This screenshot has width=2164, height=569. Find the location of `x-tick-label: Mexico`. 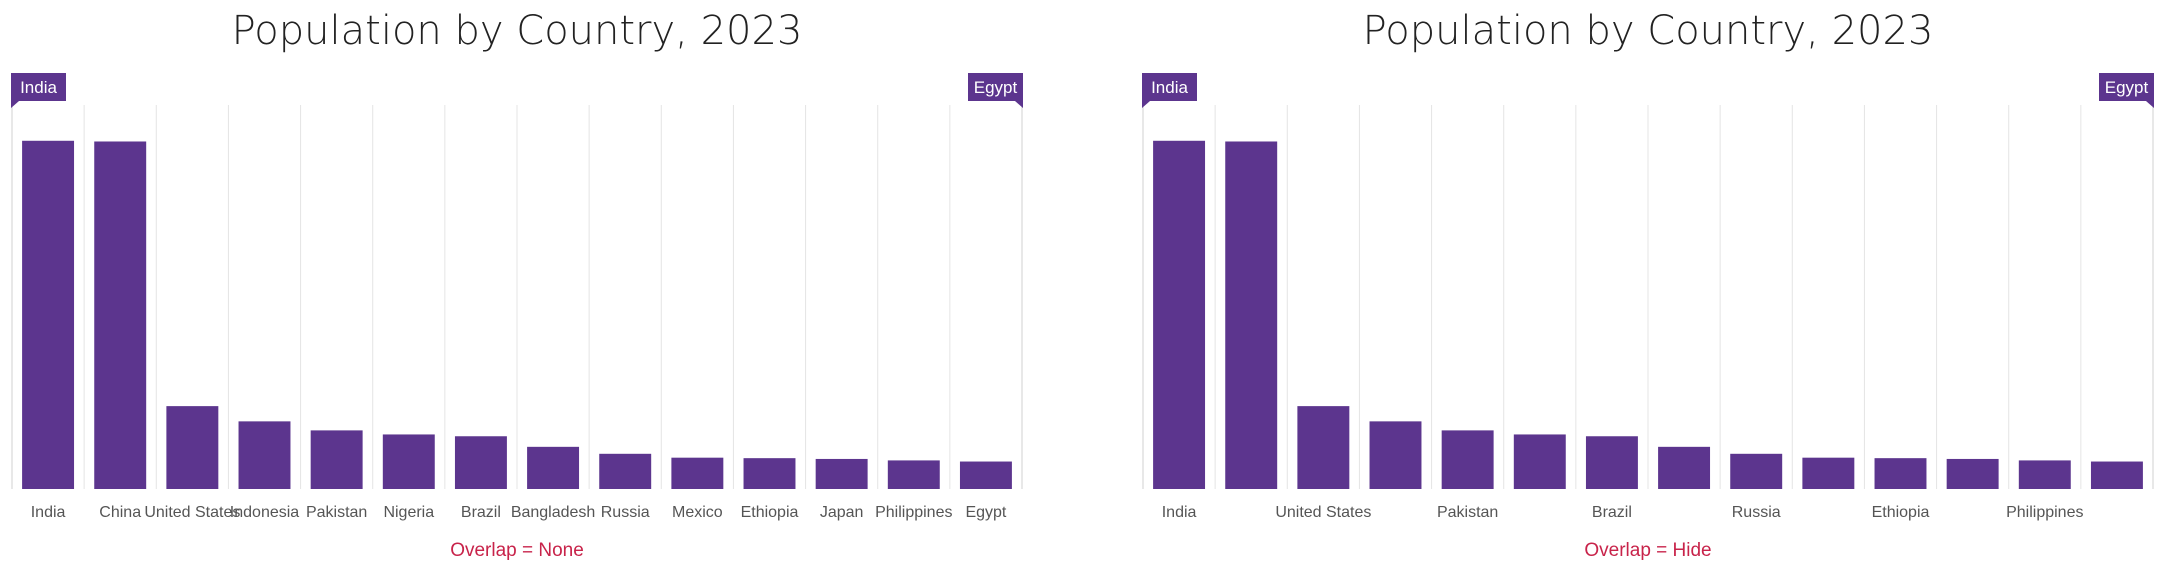

x-tick-label: Mexico is located at coordinates (697, 512).